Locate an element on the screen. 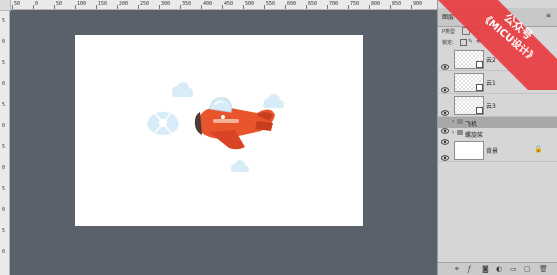  ruler-tick-label: 900 is located at coordinates (418, 4).